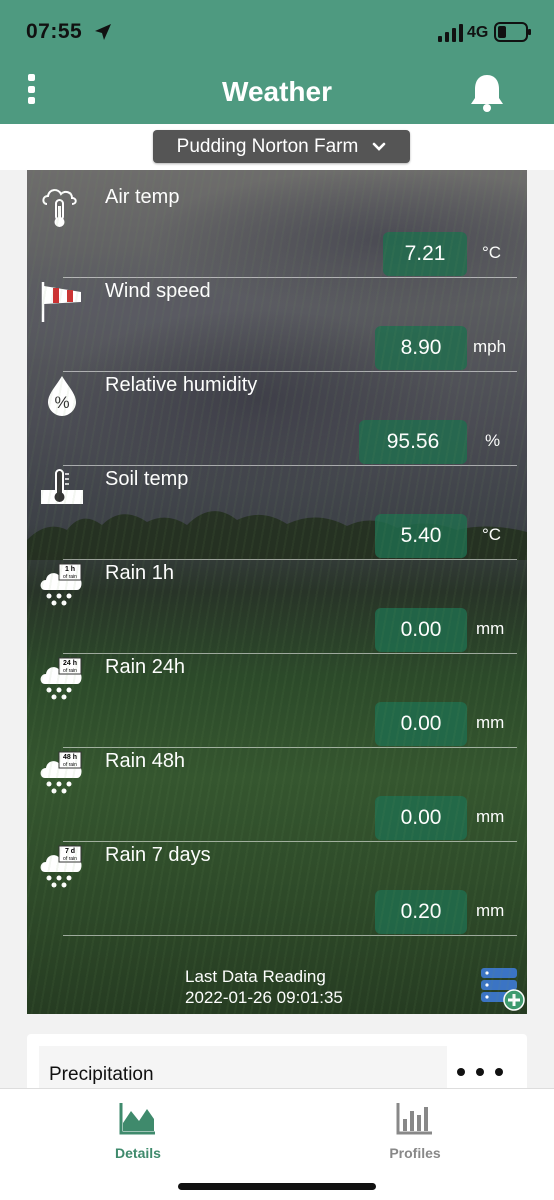 The height and width of the screenshot is (1200, 554). What do you see at coordinates (158, 291) in the screenshot?
I see `reading-label: Wind speed` at bounding box center [158, 291].